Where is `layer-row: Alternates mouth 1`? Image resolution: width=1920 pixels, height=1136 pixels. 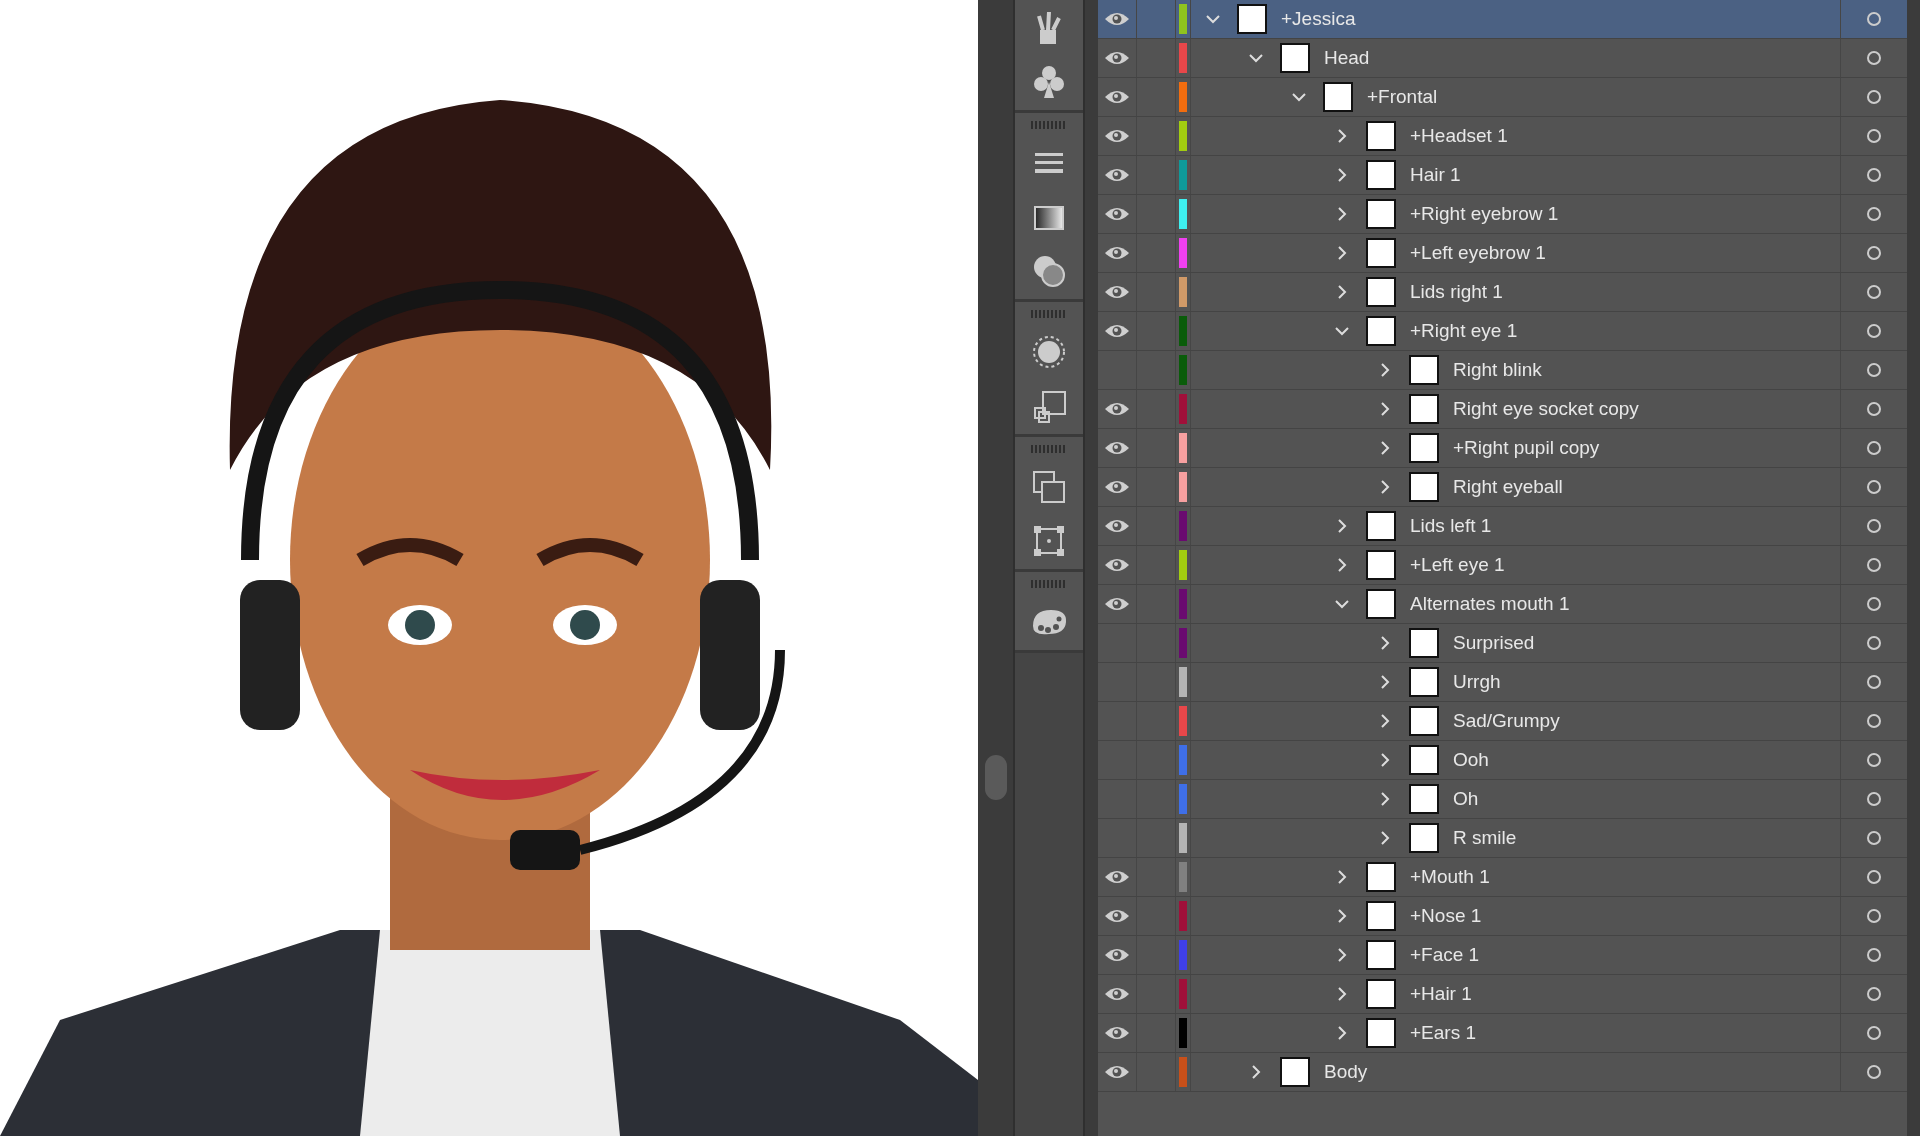 layer-row: Alternates mouth 1 is located at coordinates (1502, 604).